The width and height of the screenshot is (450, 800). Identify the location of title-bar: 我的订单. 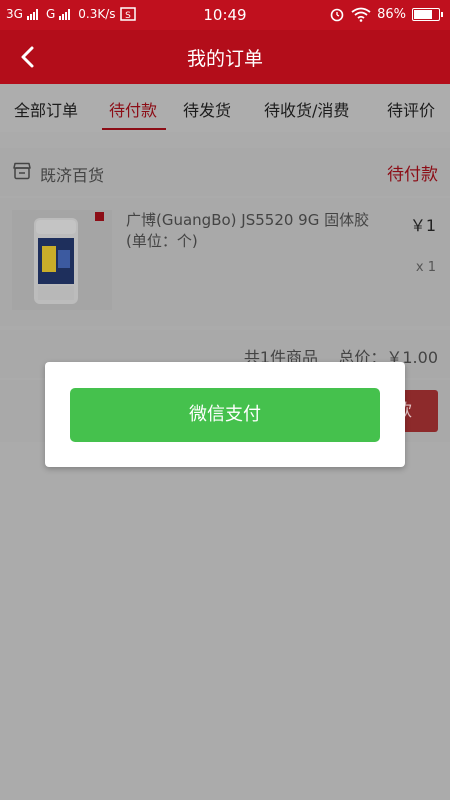
(225, 57).